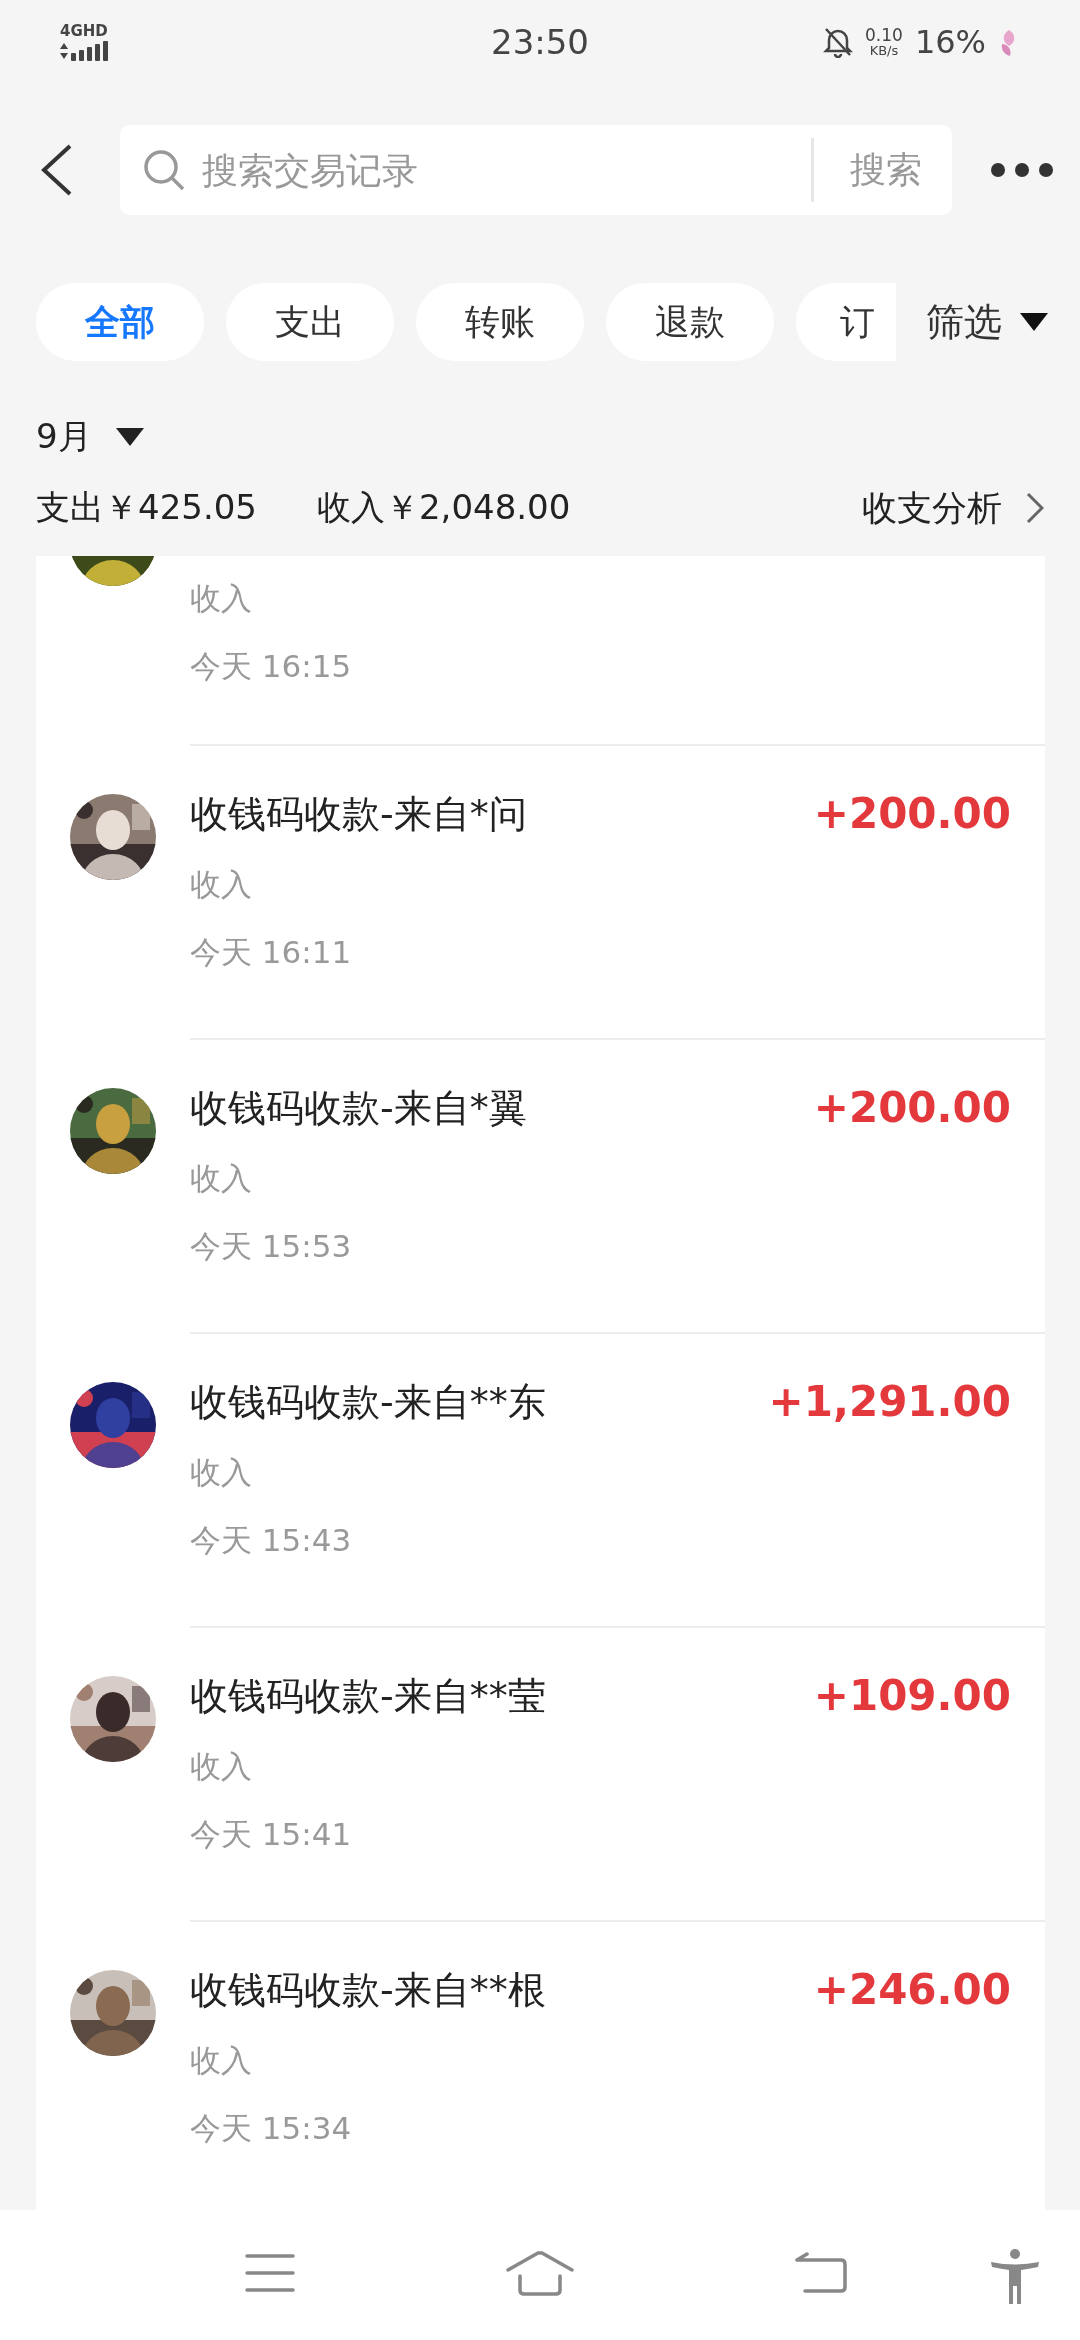 This screenshot has height=2340, width=1080. Describe the element at coordinates (368, 1990) in the screenshot. I see `transaction-title: 收钱码收款-来自**根` at that location.